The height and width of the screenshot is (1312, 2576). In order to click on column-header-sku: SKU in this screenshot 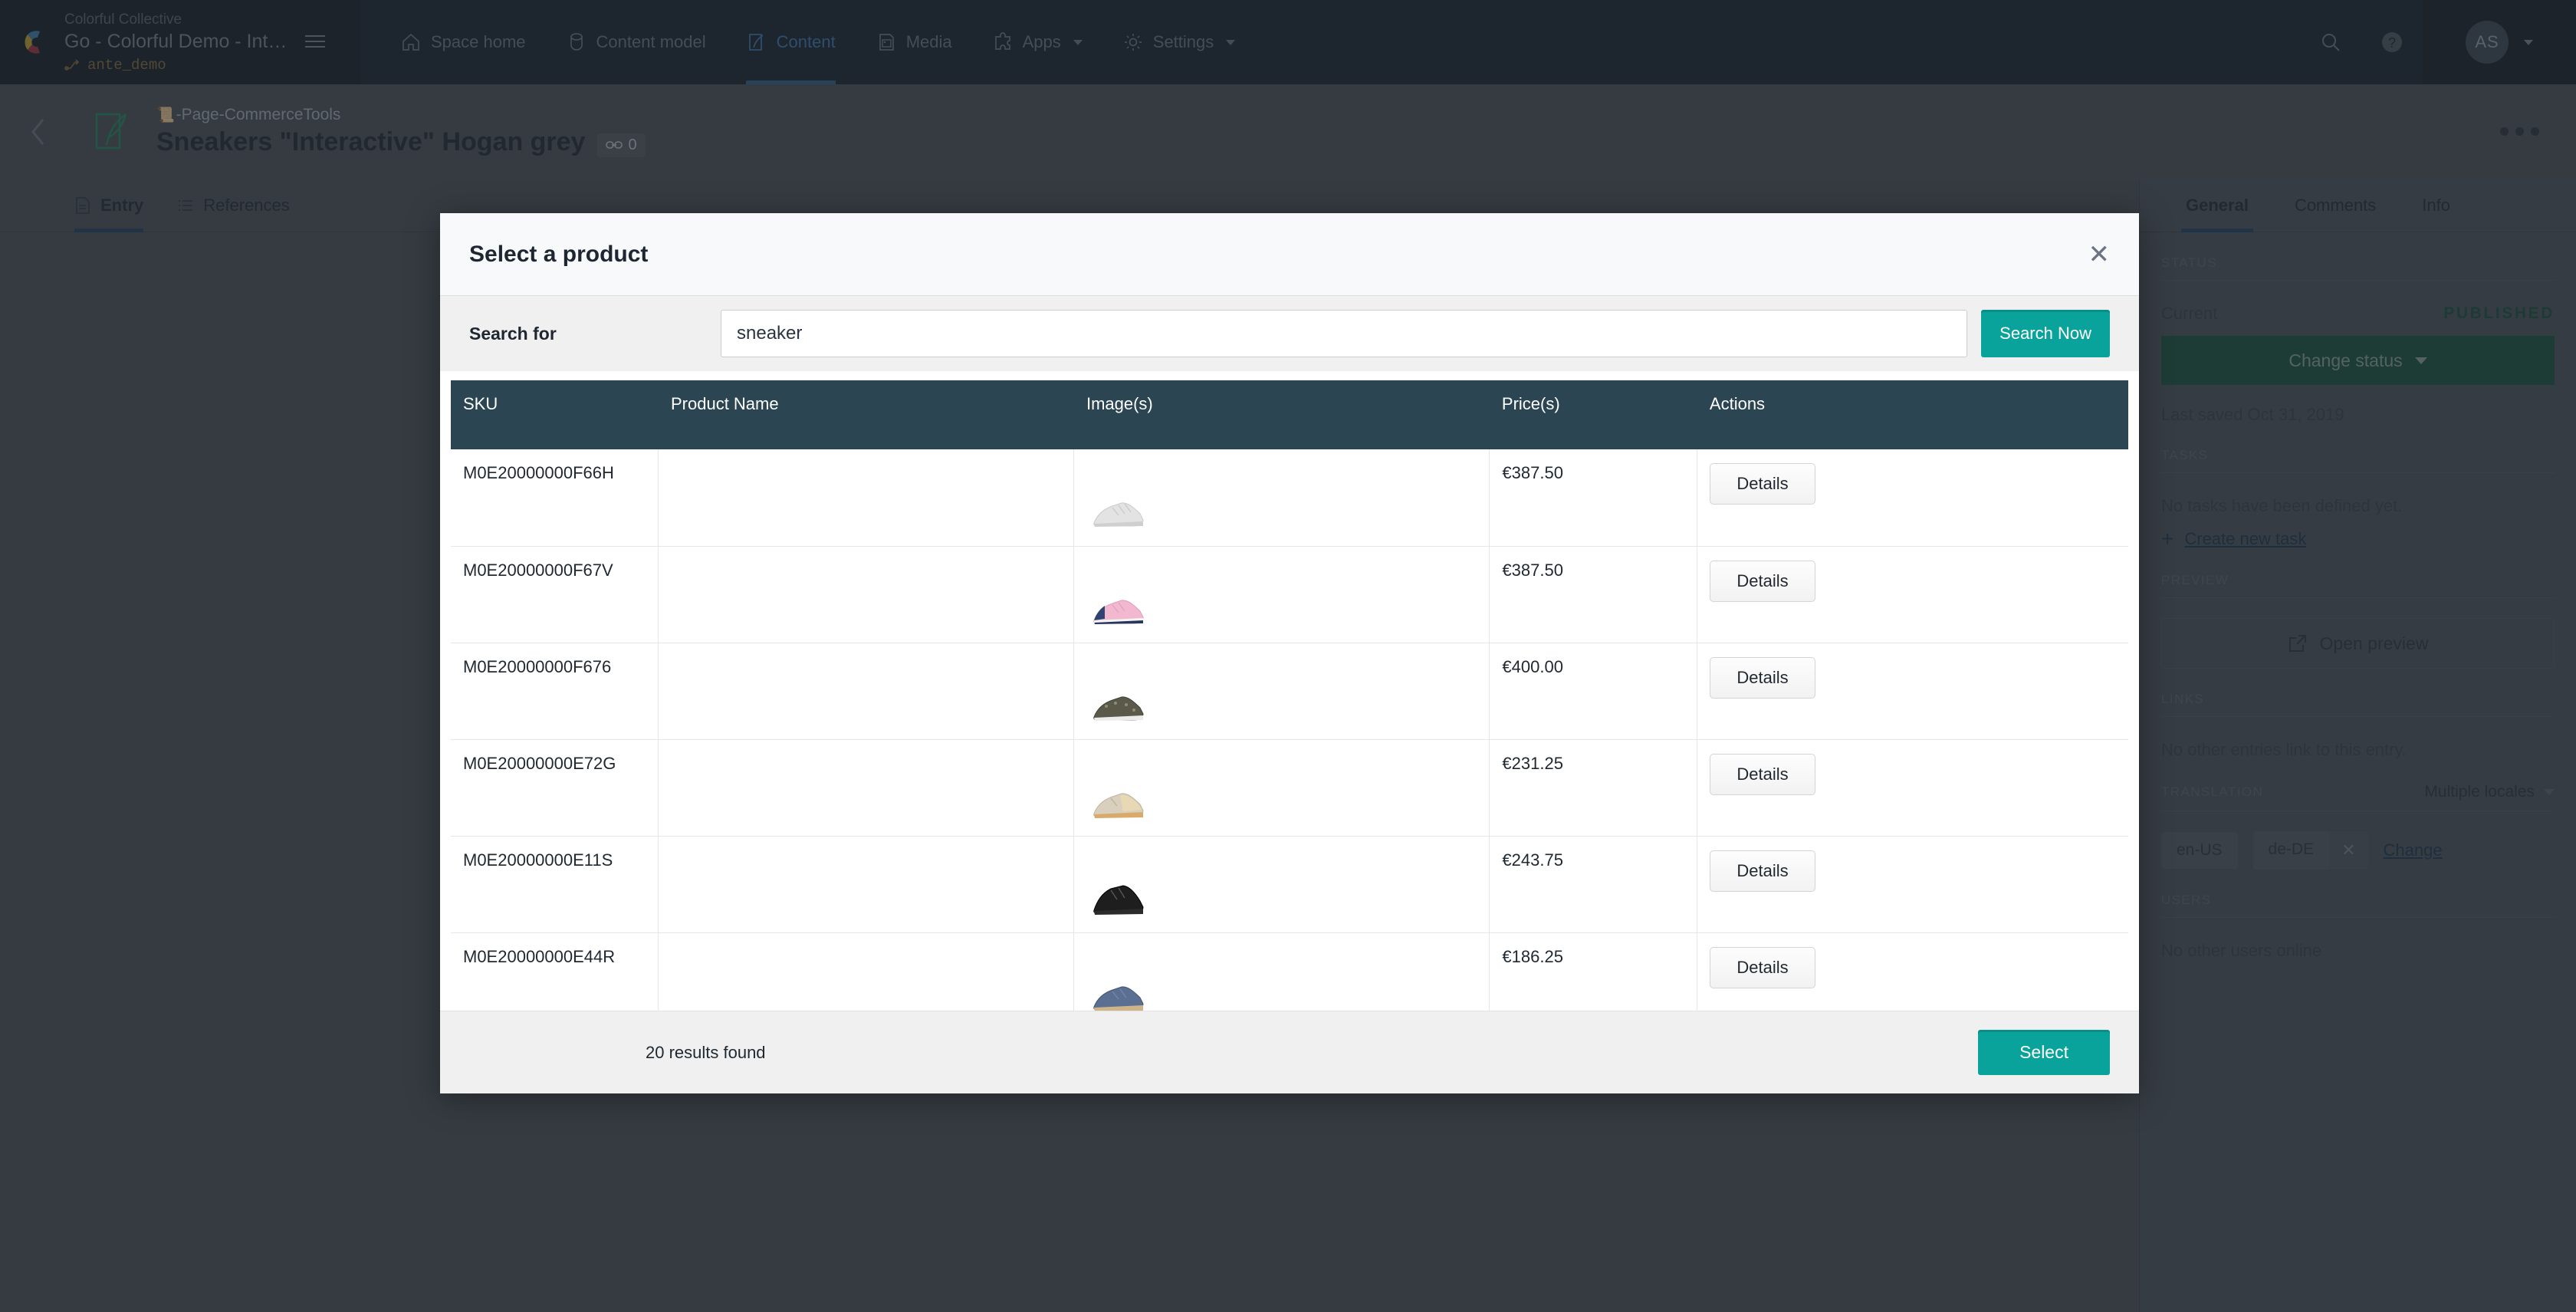, I will do `click(555, 414)`.